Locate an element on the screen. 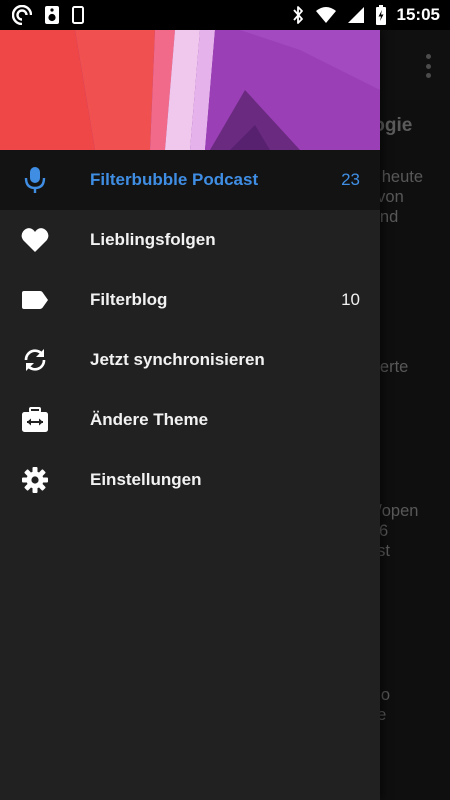 This screenshot has height=800, width=450. nav-item-label: Jetzt synchronisieren is located at coordinates (177, 359).